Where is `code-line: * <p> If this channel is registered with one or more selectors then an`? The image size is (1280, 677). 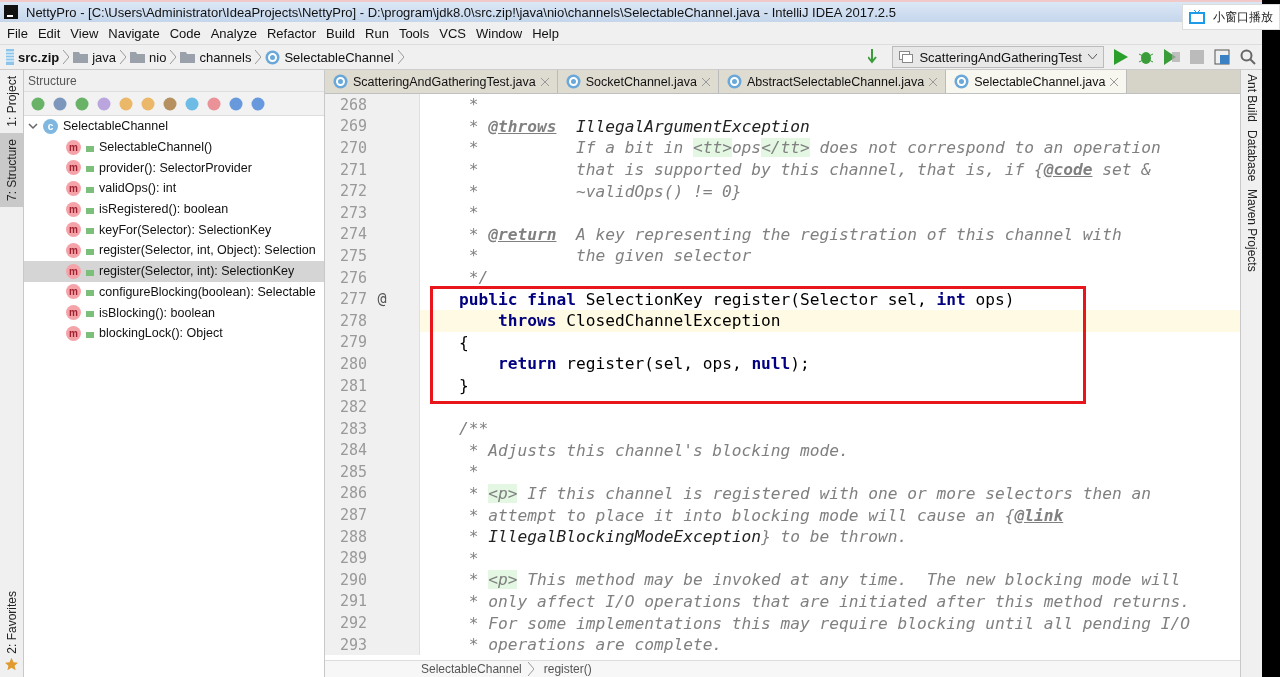
code-line: * <p> If this channel is registered with one or more selectors then an is located at coordinates (809, 493).